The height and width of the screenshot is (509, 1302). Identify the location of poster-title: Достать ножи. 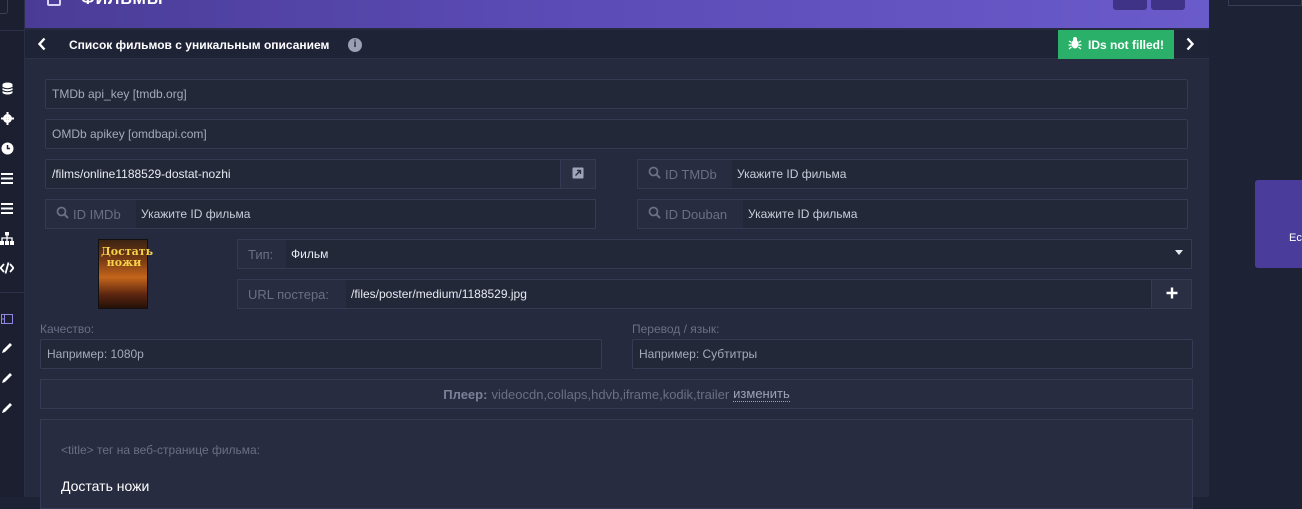
(127, 257).